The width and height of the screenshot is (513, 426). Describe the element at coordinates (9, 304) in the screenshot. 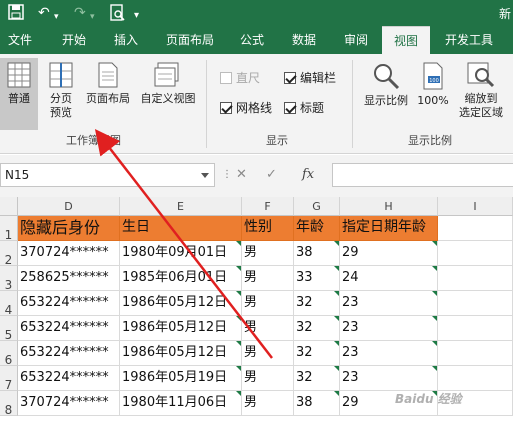

I see `row-header: 4` at that location.